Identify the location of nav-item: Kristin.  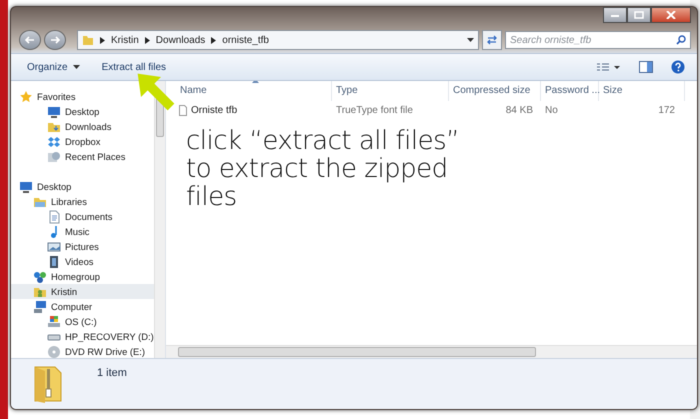
(82, 291).